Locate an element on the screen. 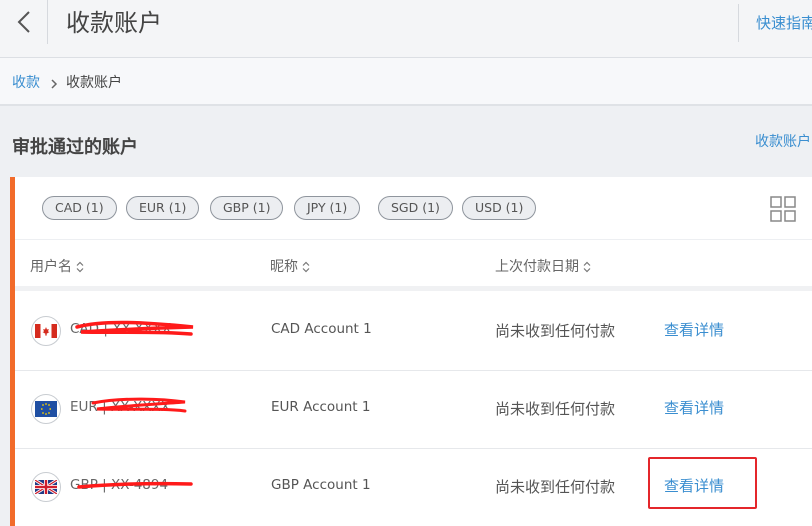  account-nickname: EUR Account 1 is located at coordinates (321, 407).